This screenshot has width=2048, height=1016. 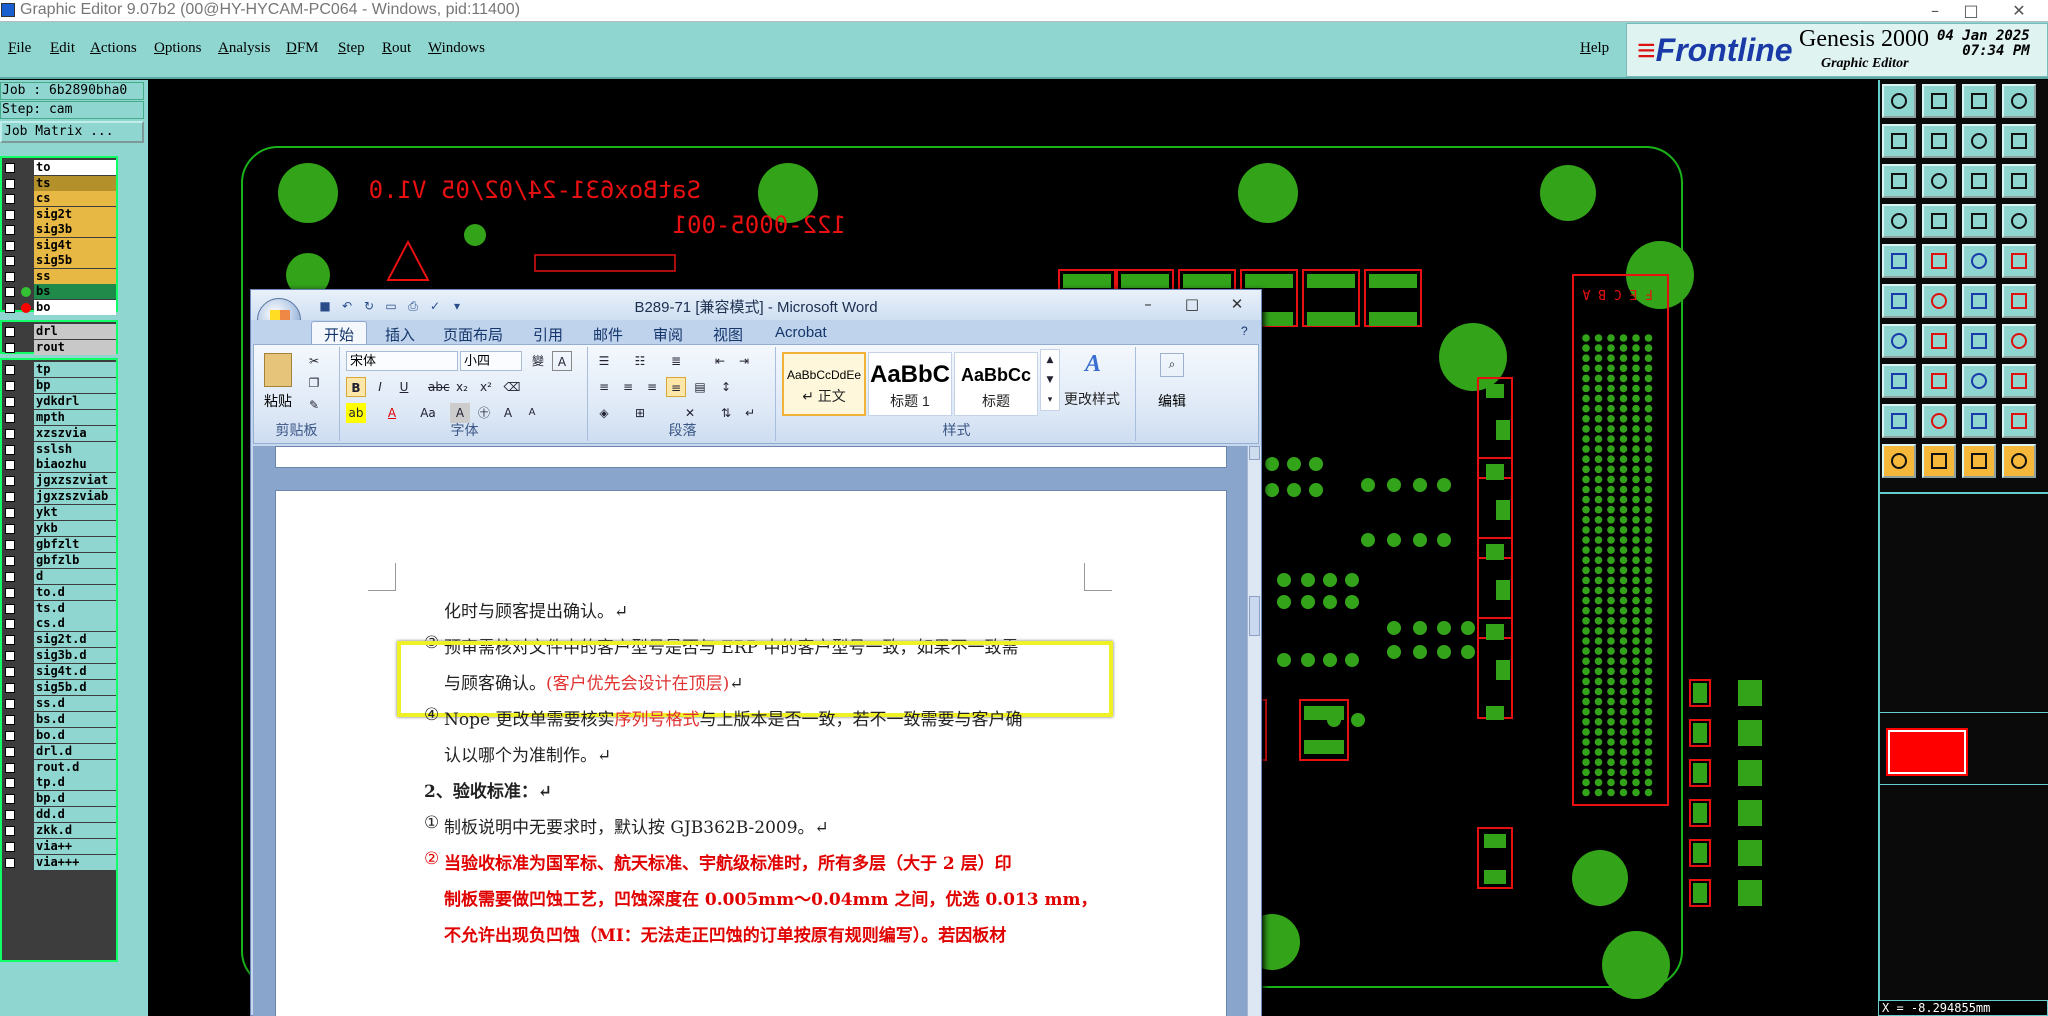 What do you see at coordinates (824, 384) in the screenshot?
I see `style-normal: AaBbCcDdEe ↵ 正文` at bounding box center [824, 384].